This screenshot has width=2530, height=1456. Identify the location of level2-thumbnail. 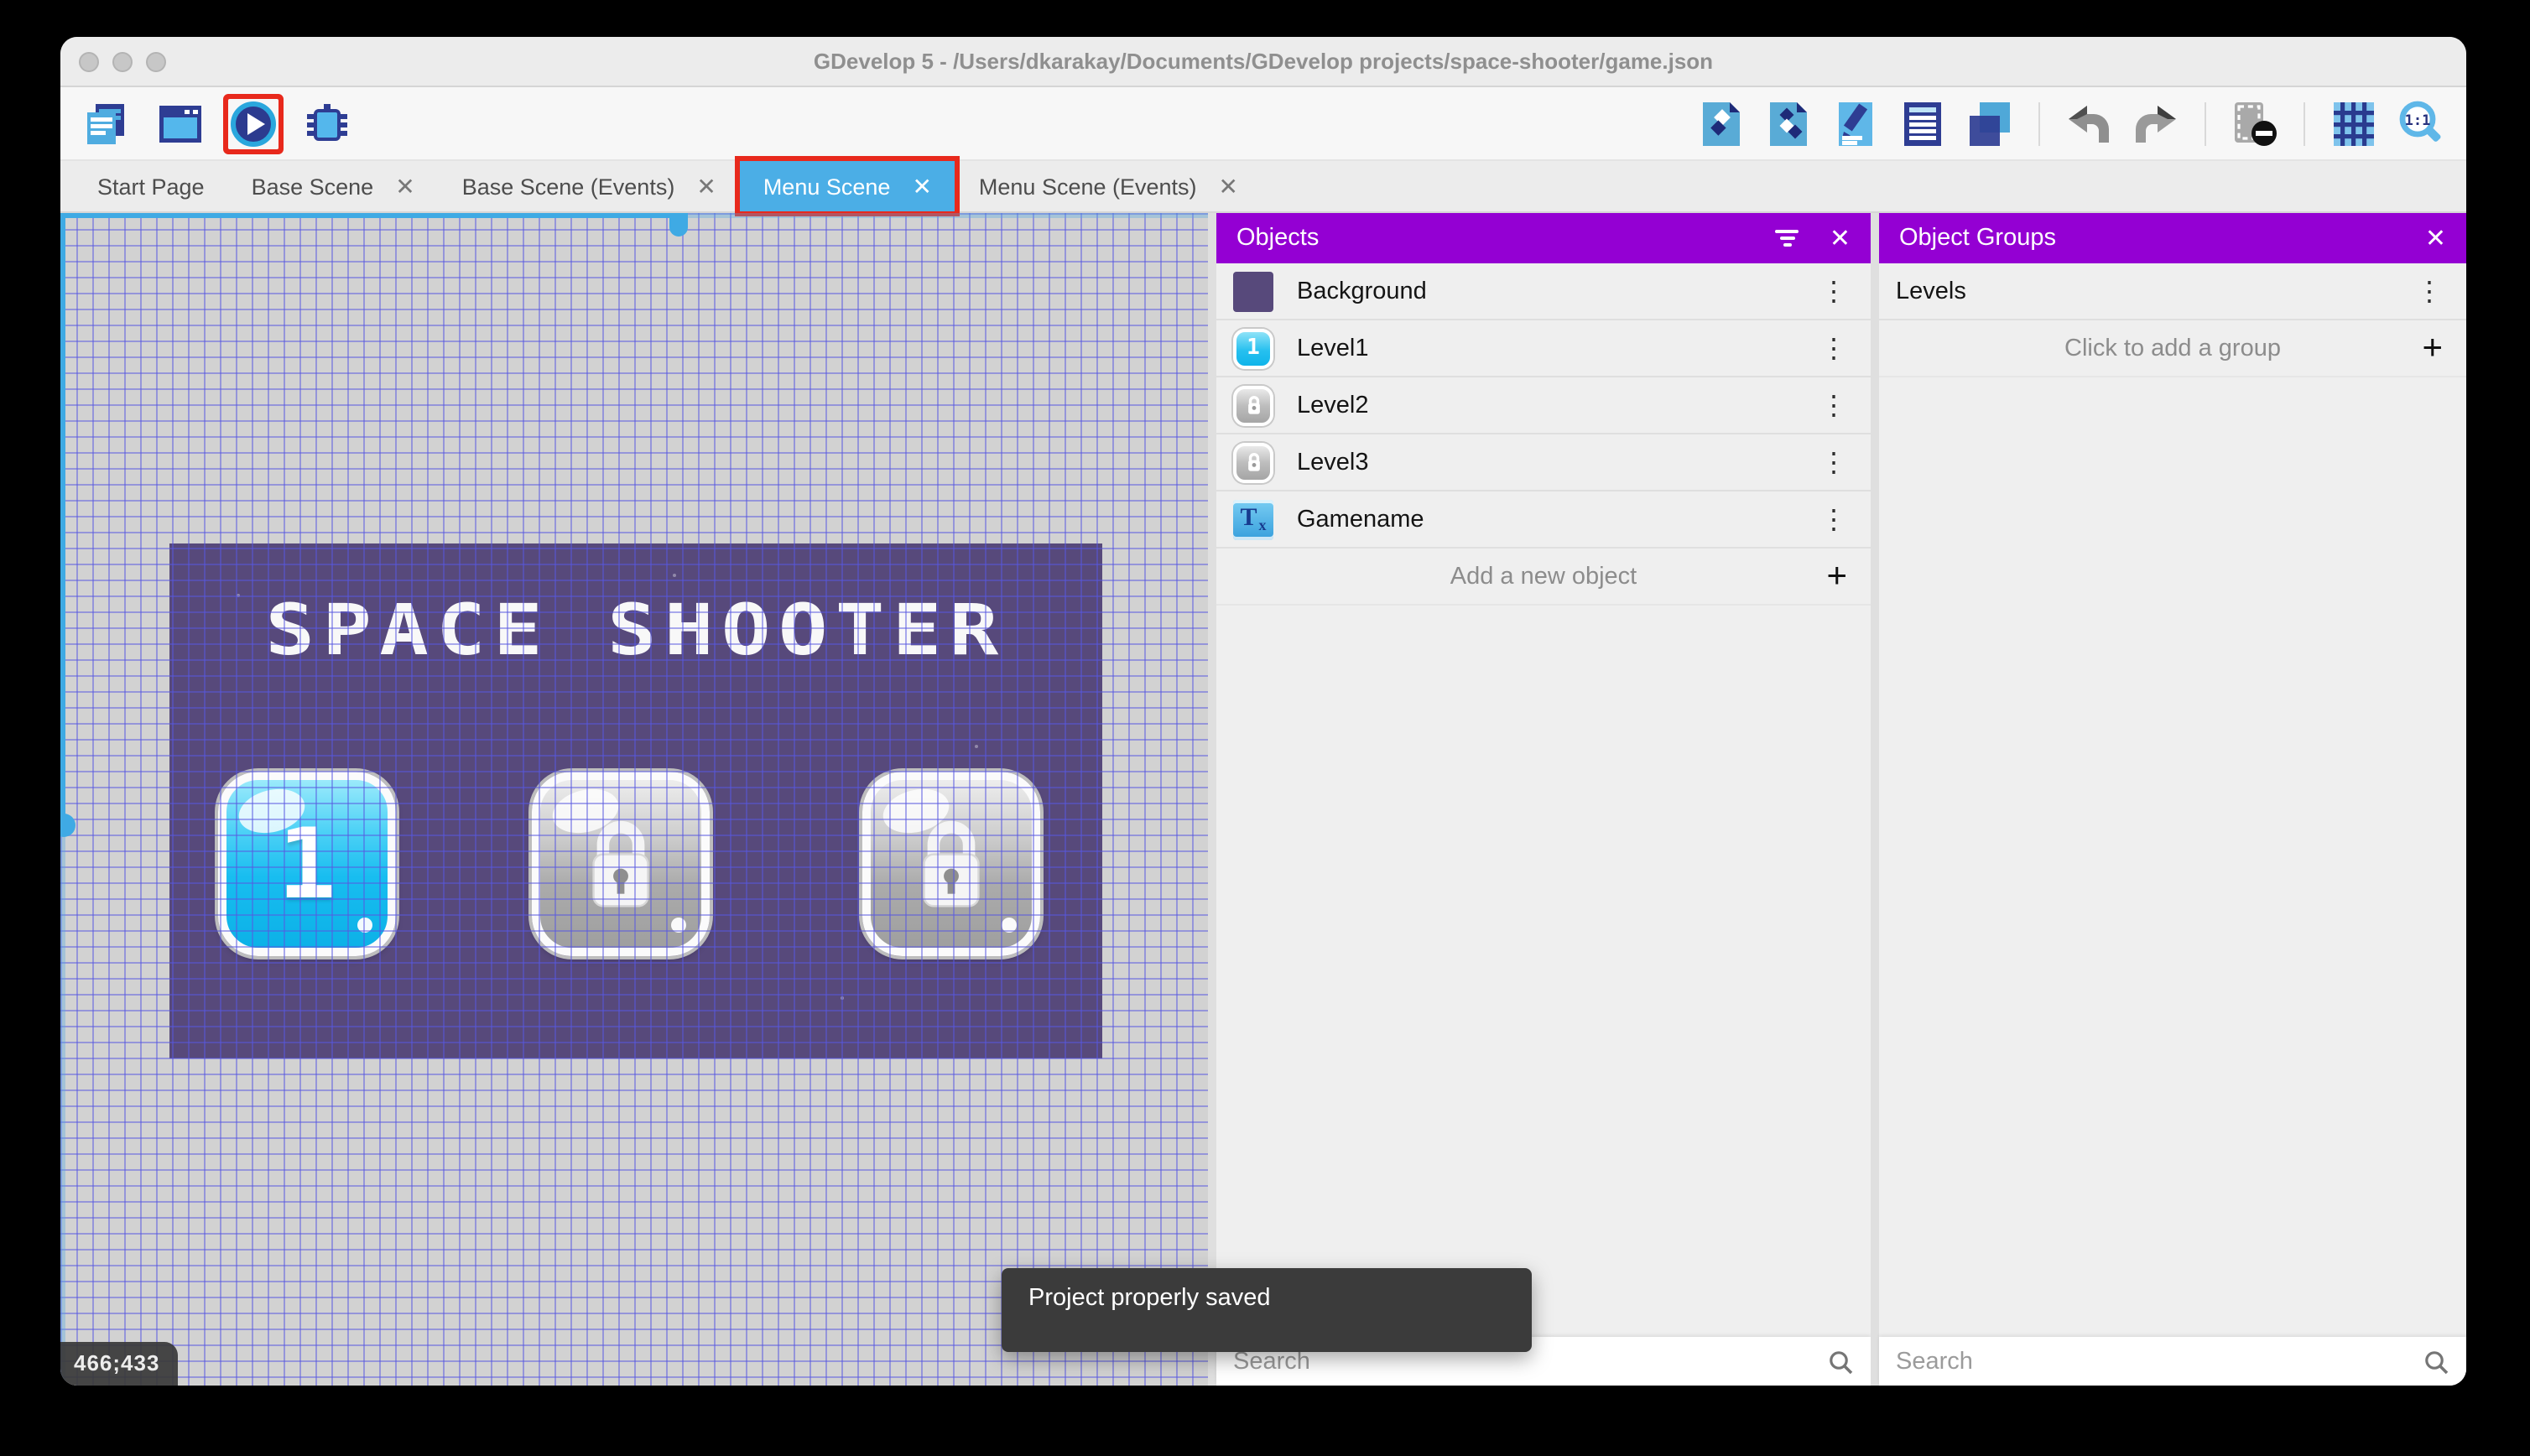
(1253, 405).